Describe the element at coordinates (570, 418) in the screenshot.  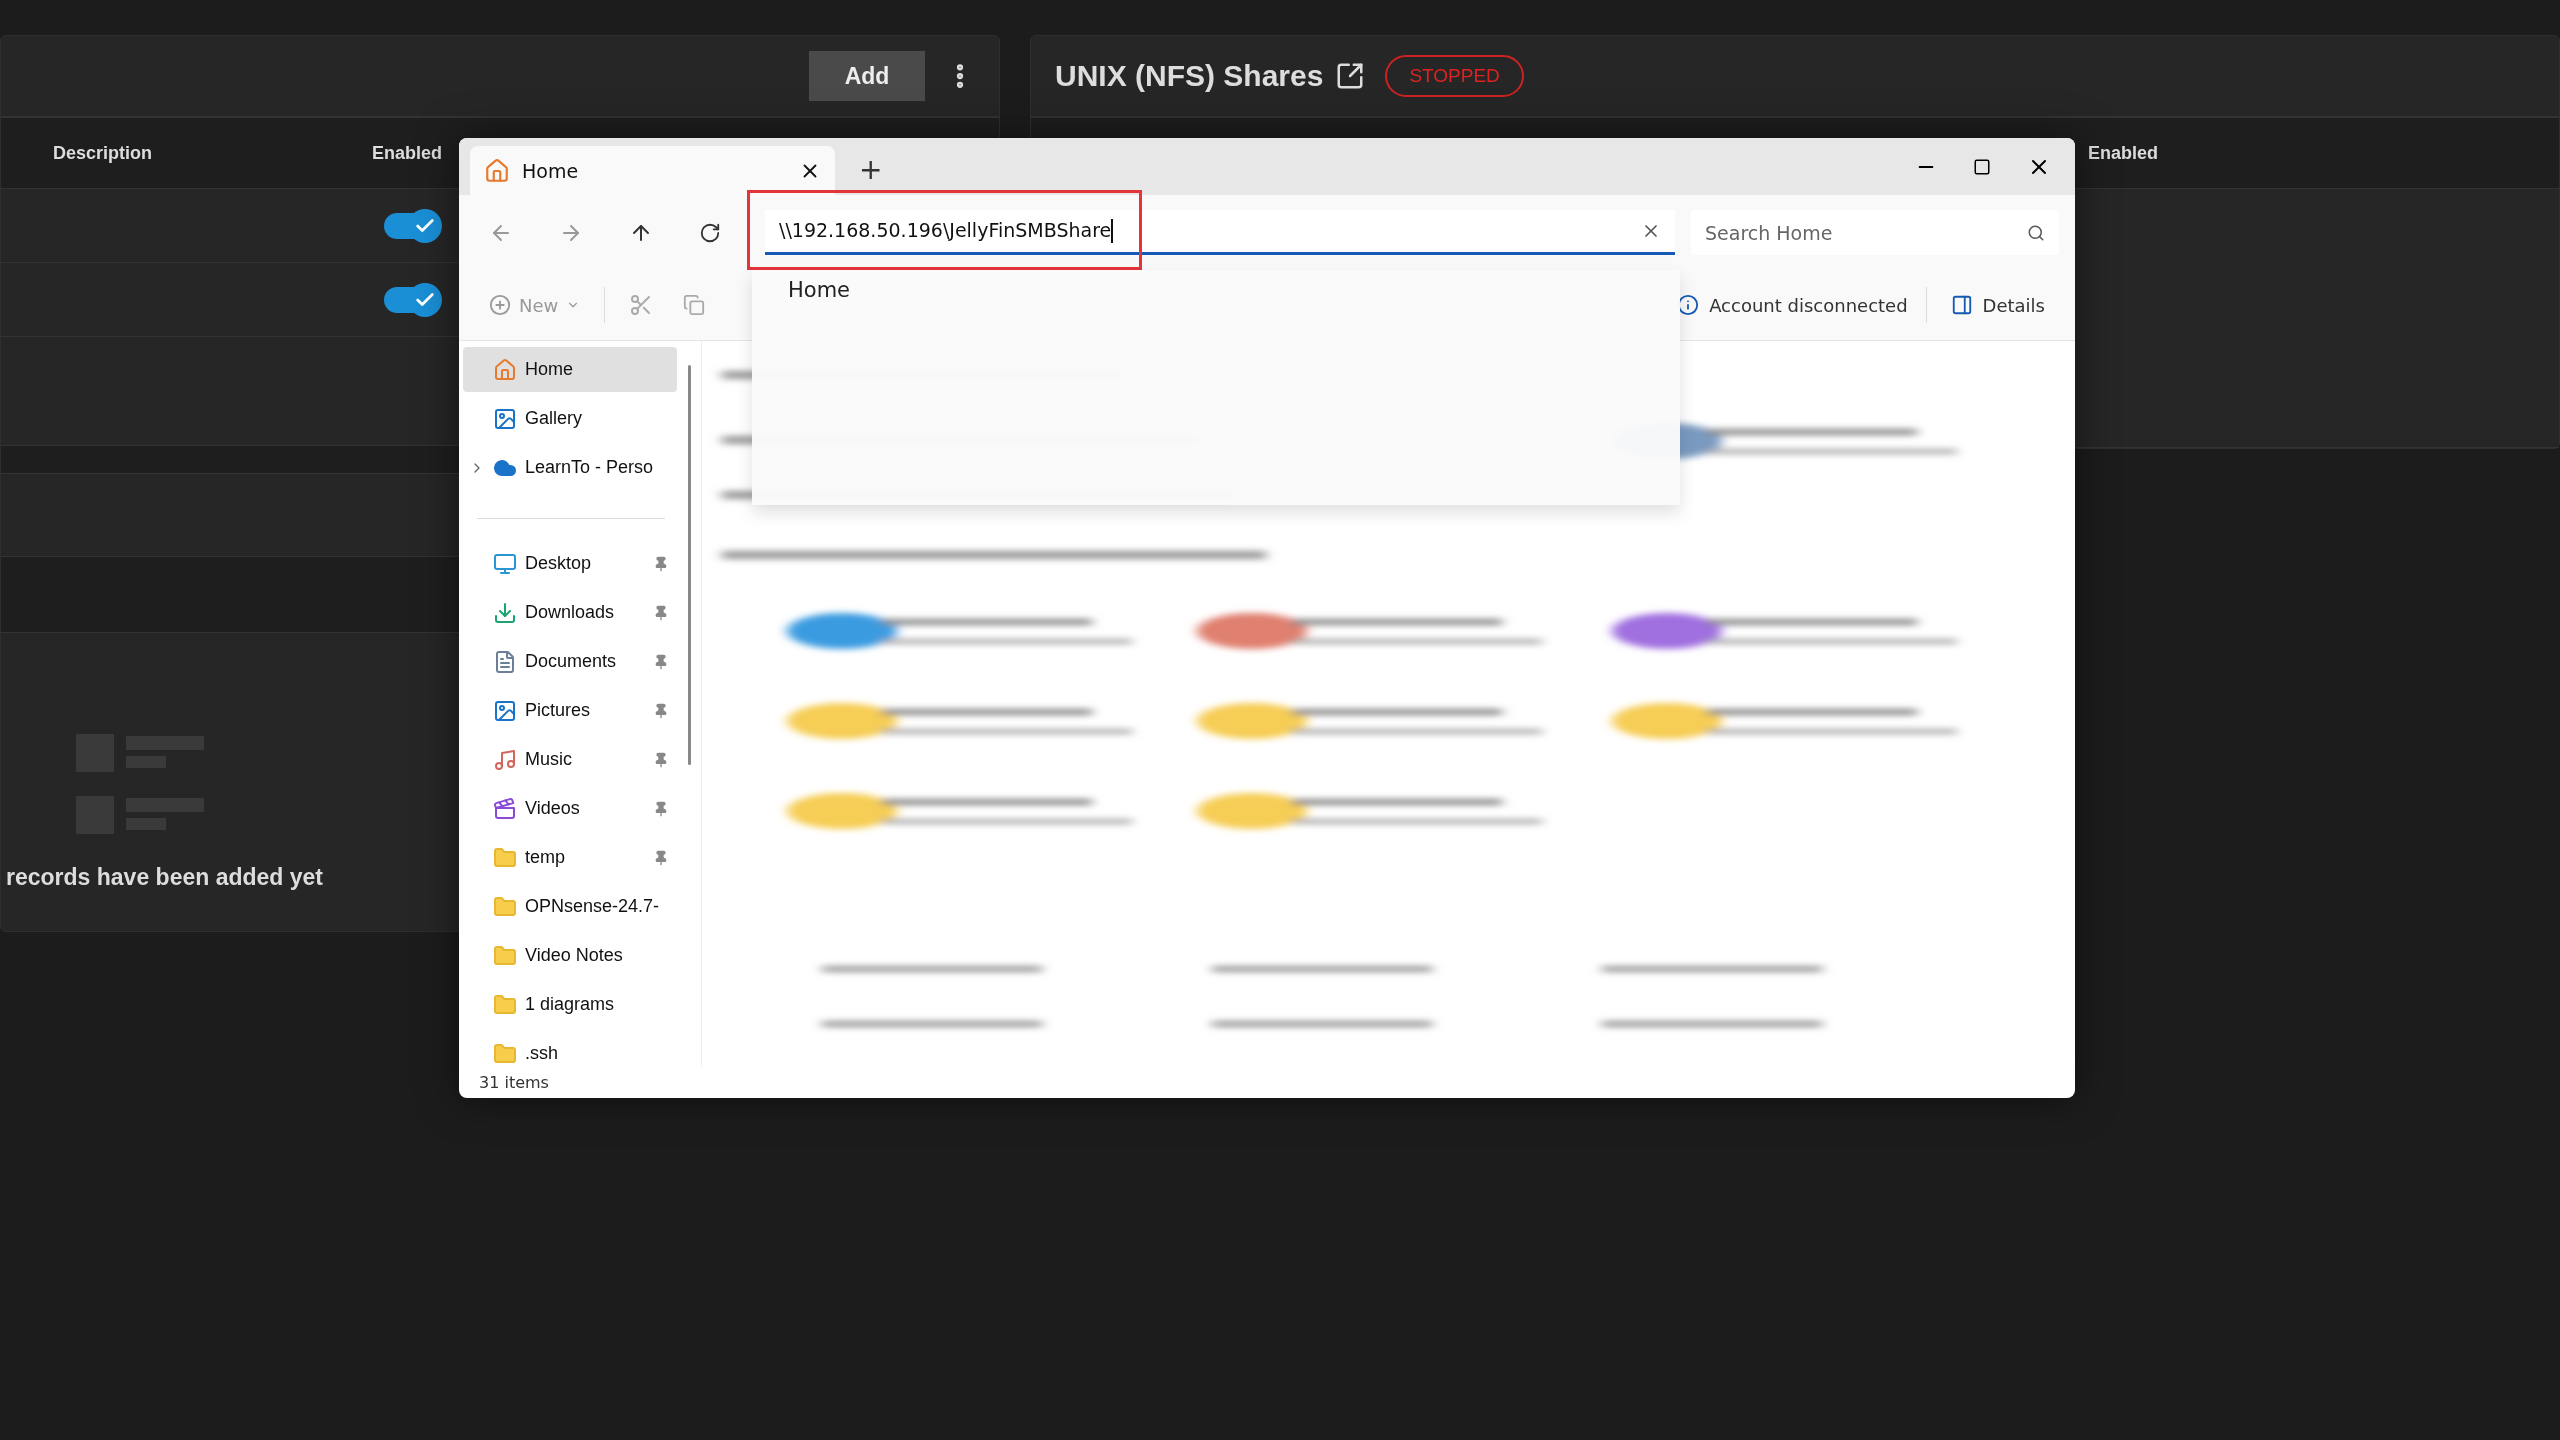
I see `sidebar-item: Gallery` at that location.